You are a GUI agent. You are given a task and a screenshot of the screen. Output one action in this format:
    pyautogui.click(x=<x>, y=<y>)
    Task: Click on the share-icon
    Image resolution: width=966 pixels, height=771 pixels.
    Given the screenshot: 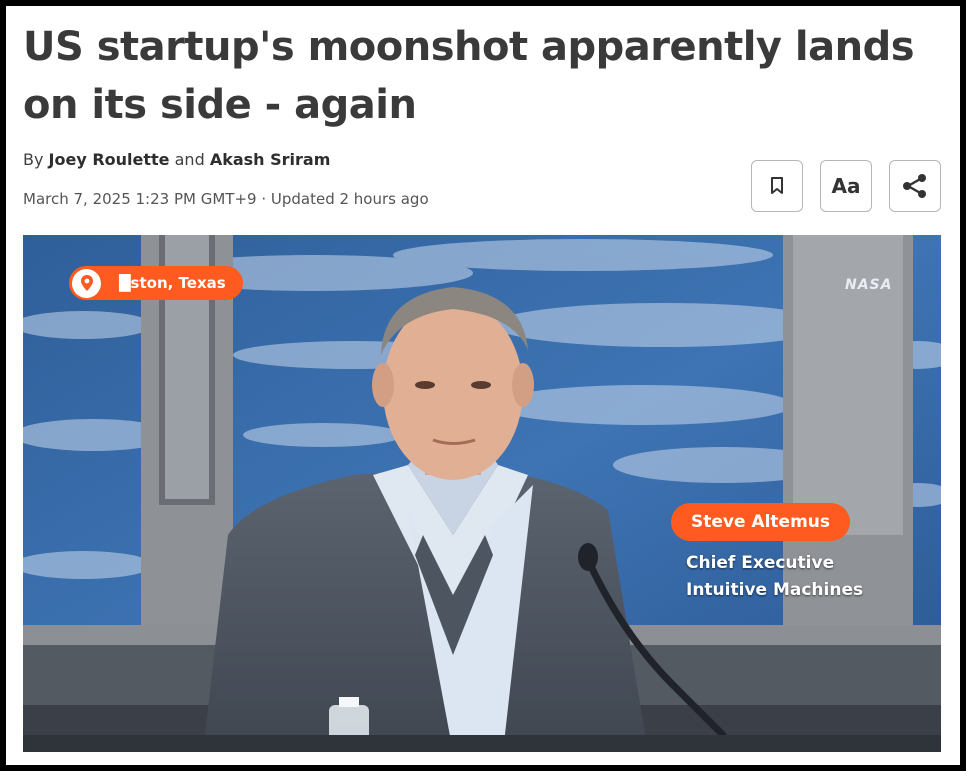 What is the action you would take?
    pyautogui.click(x=914, y=186)
    